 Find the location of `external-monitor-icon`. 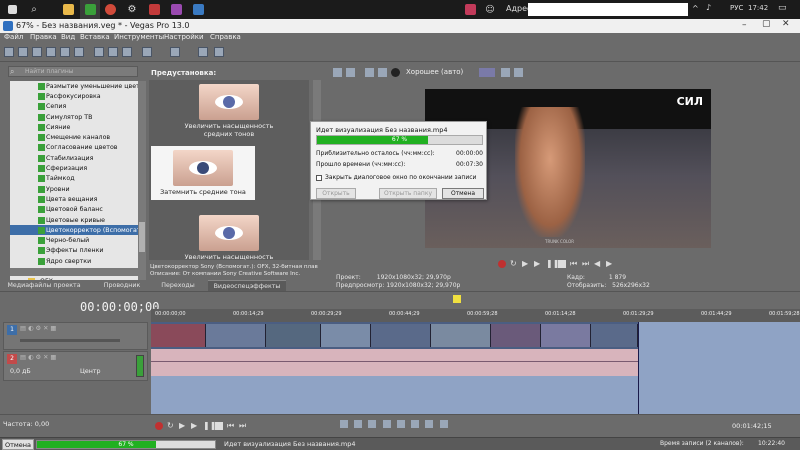

external-monitor-icon is located at coordinates (350, 72).